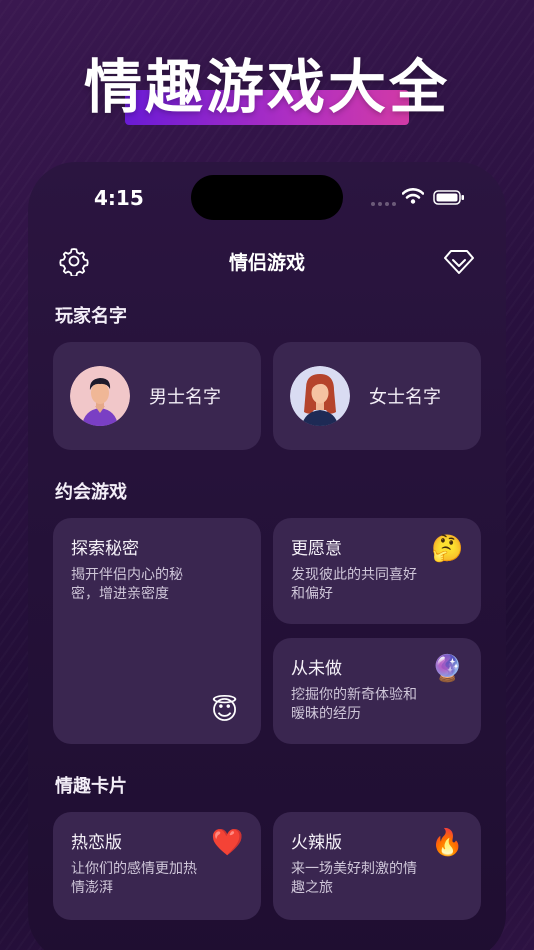 This screenshot has width=534, height=950. Describe the element at coordinates (447, 843) in the screenshot. I see `fire-icon: 🔥` at that location.